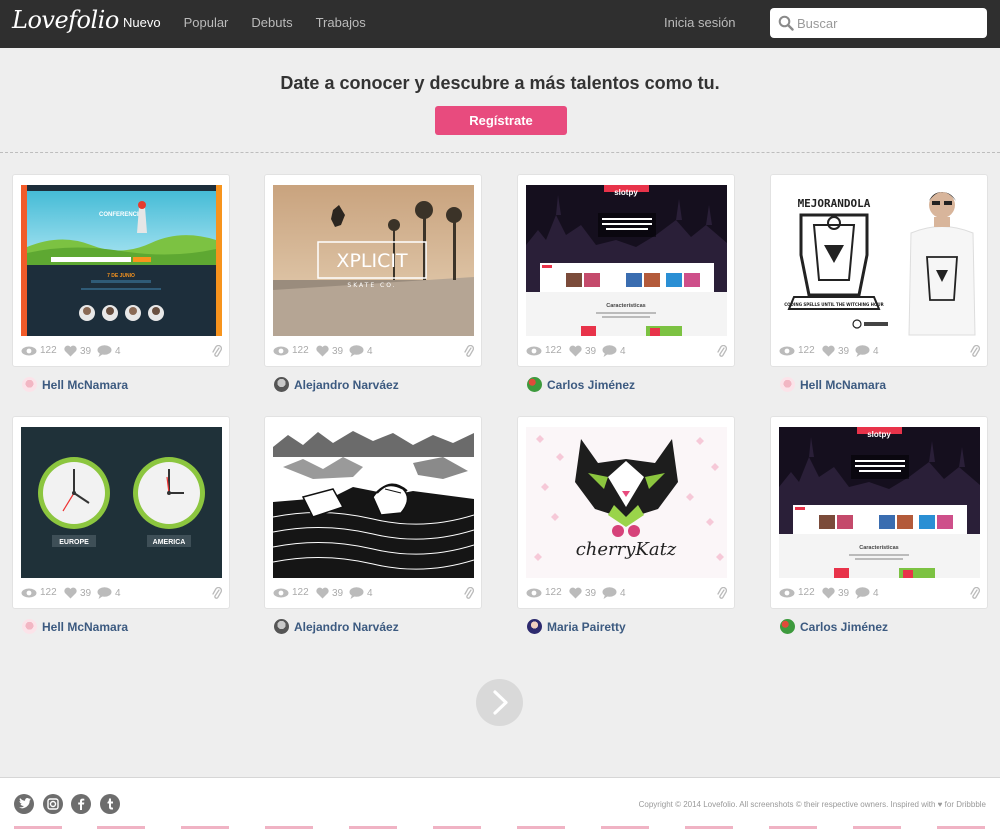  Describe the element at coordinates (74, 542) in the screenshot. I see `europe-label: EUROPE` at that location.